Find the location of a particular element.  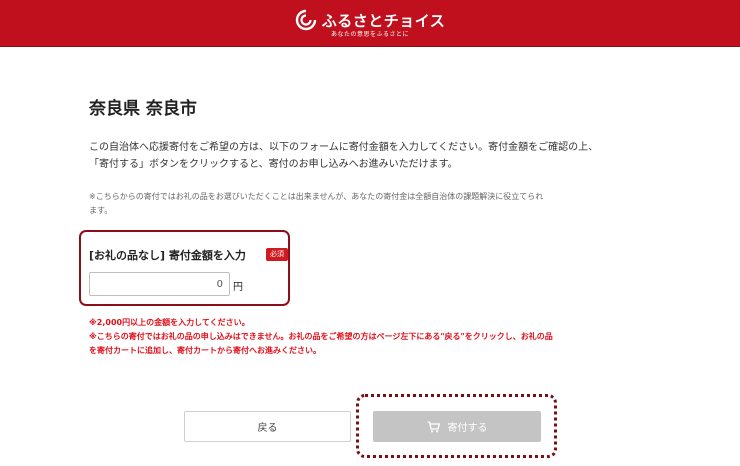

donate-button: 寄付する is located at coordinates (457, 426).